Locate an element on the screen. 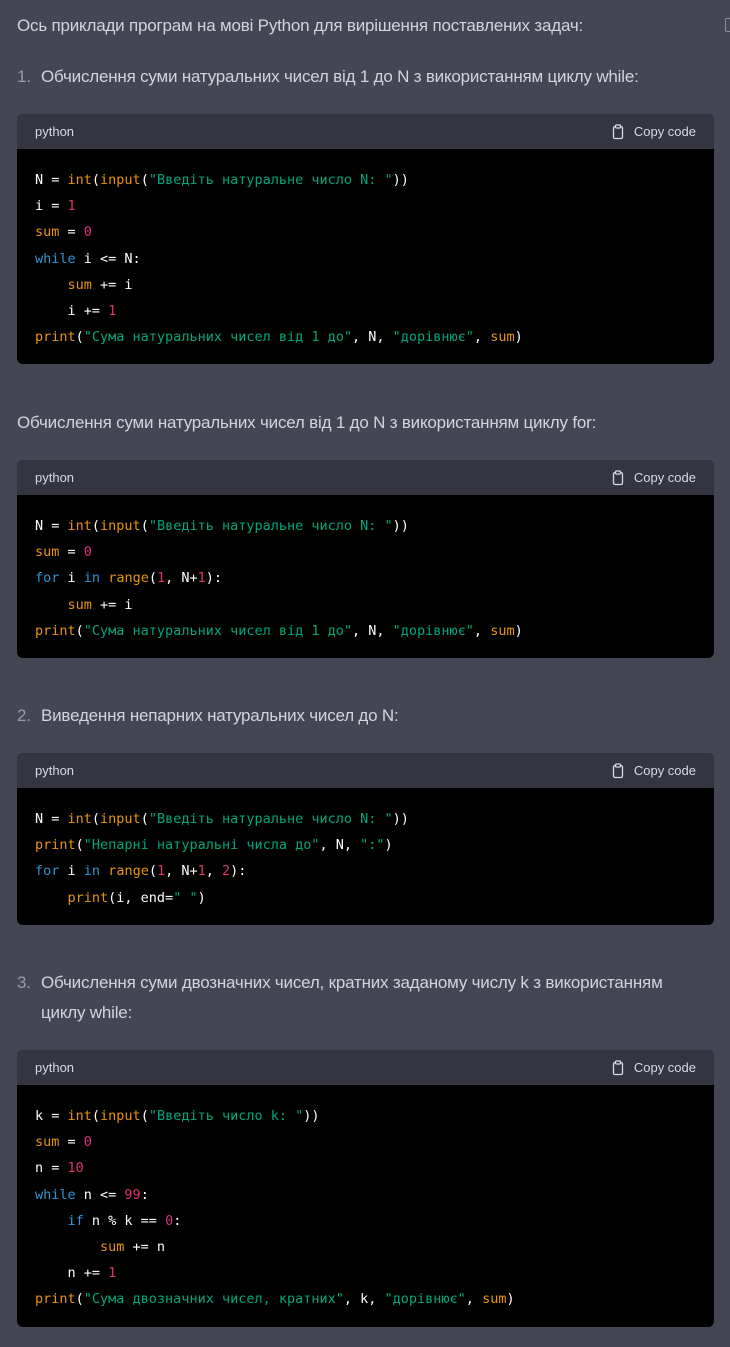 The width and height of the screenshot is (730, 1347). code-text: i is located at coordinates (71, 871).